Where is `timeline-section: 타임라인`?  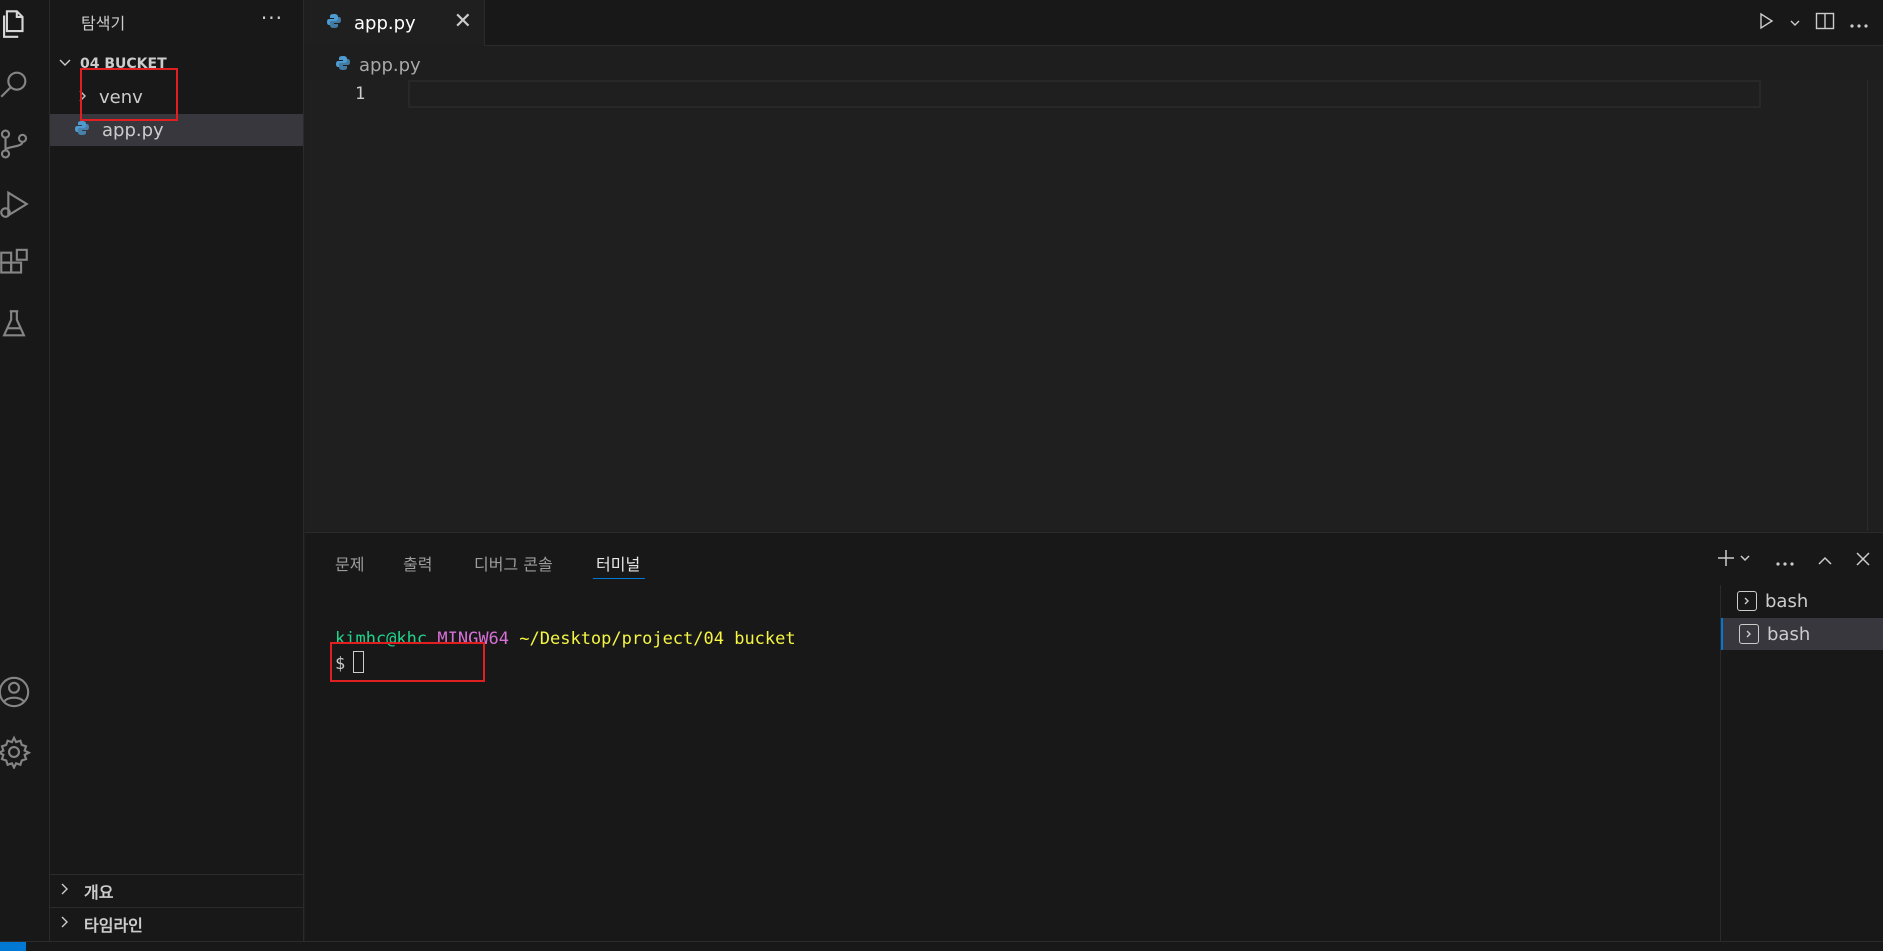 timeline-section: 타임라인 is located at coordinates (176, 923).